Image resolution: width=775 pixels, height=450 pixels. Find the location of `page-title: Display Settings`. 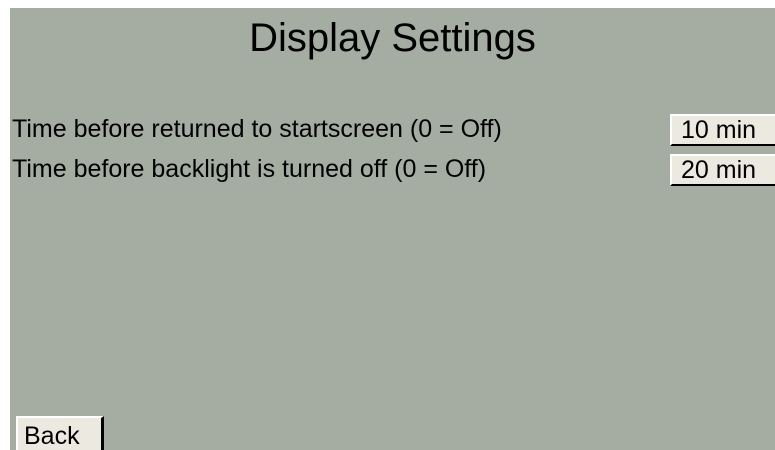

page-title: Display Settings is located at coordinates (392, 38).